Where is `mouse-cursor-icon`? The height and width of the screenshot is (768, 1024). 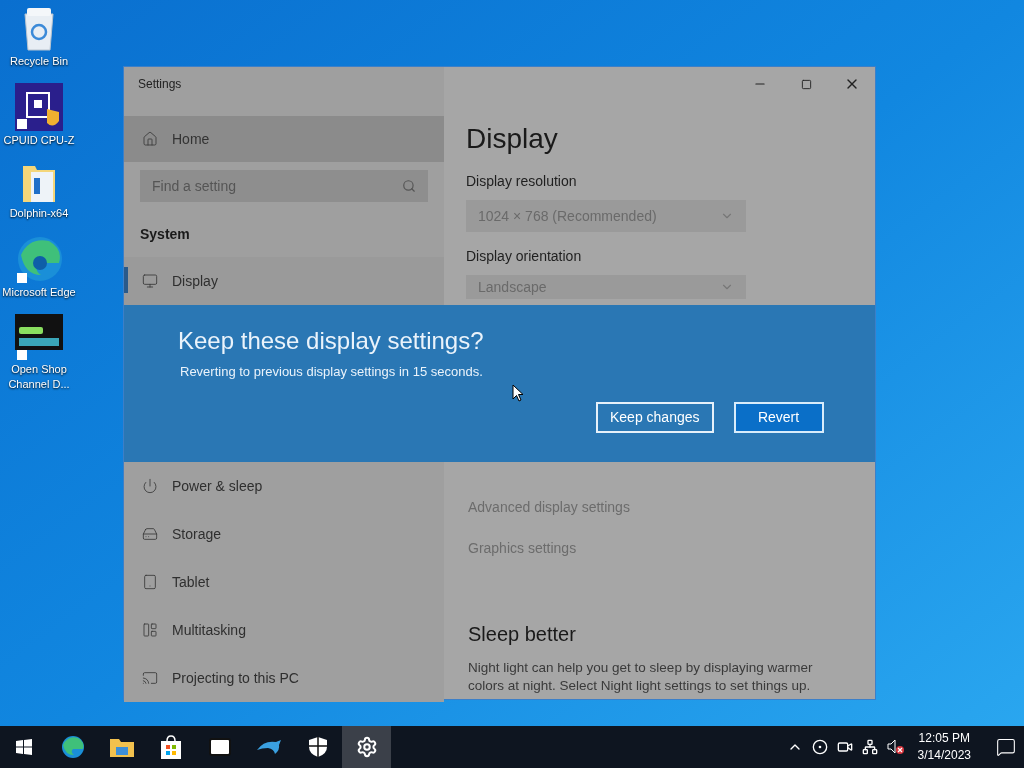
mouse-cursor-icon is located at coordinates (518, 393).